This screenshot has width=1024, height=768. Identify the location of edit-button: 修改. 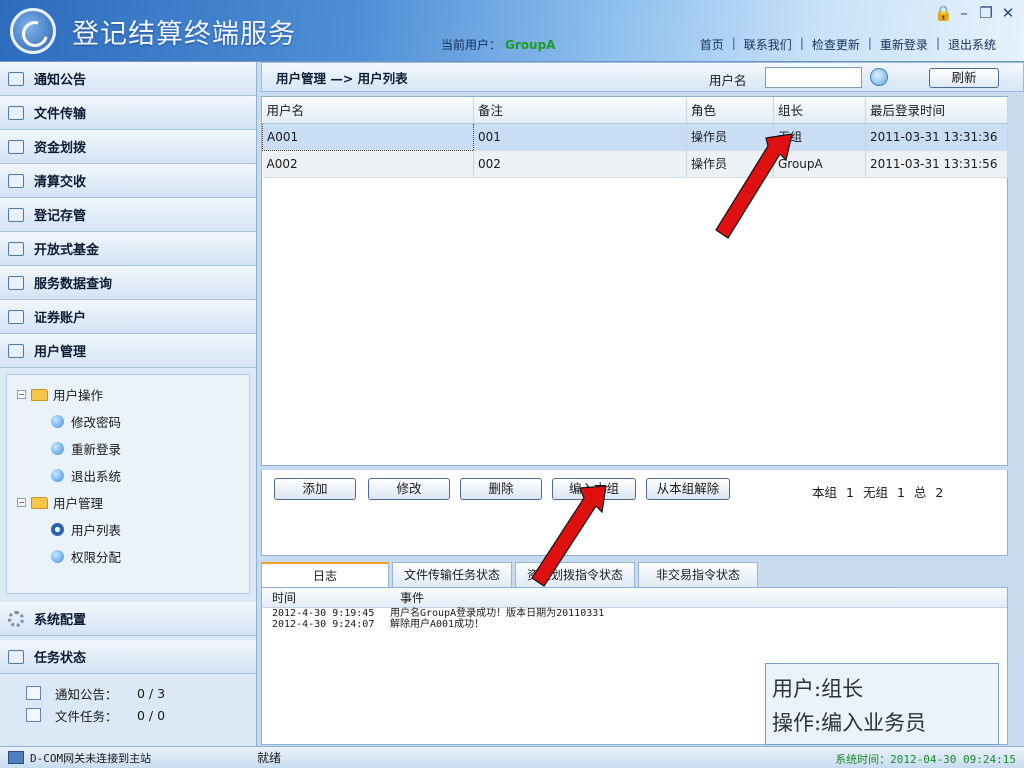
(409, 489).